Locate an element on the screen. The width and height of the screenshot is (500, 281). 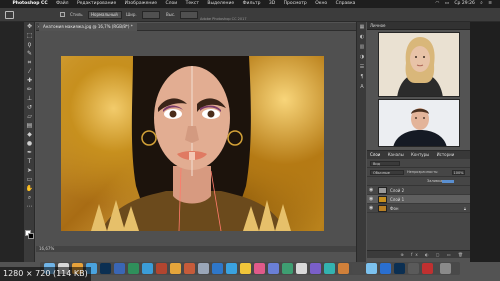
eraser-icon: ▱ is located at coordinates (29, 116).